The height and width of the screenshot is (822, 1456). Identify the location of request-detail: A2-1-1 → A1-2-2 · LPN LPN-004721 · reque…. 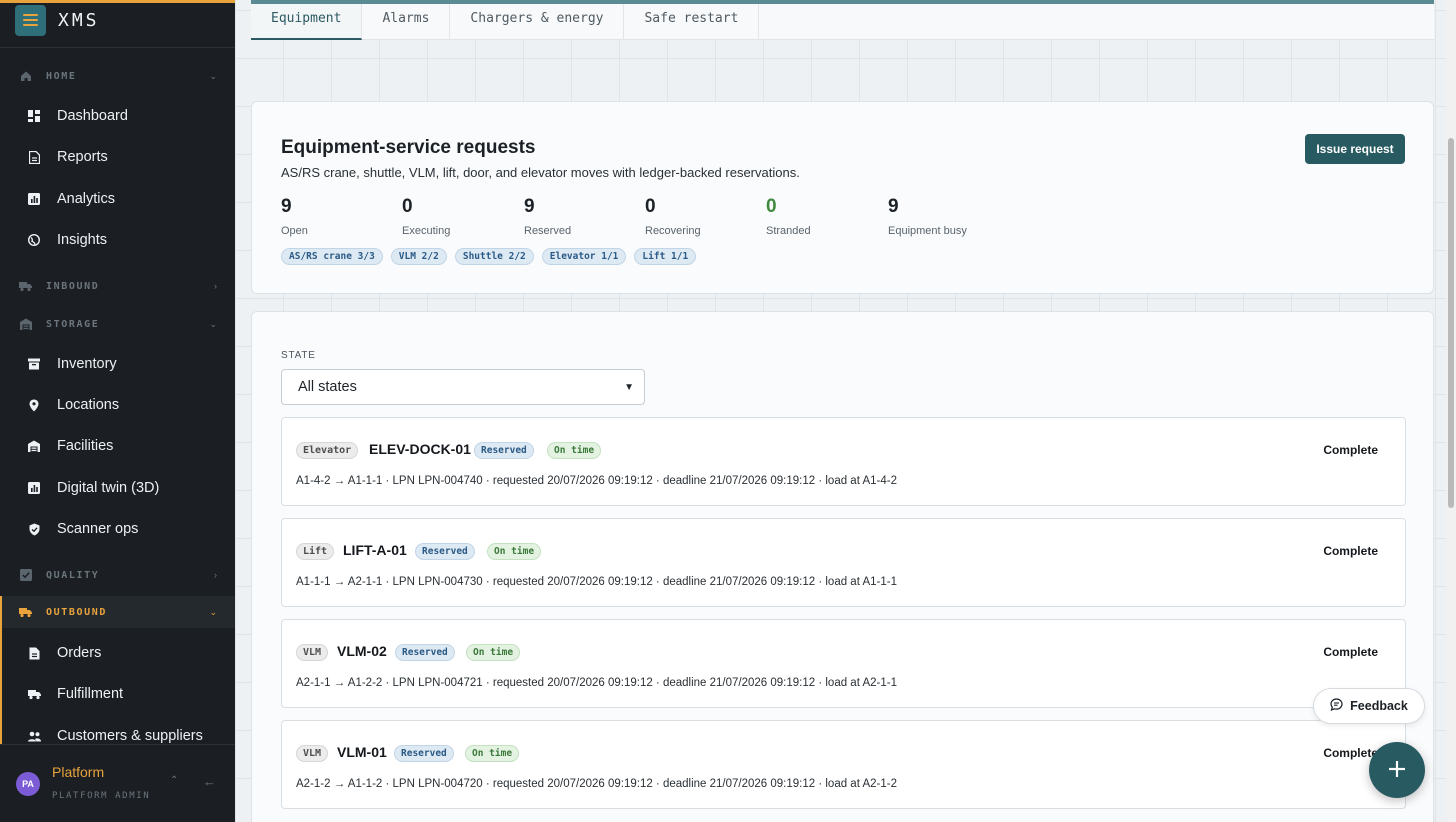
(596, 683).